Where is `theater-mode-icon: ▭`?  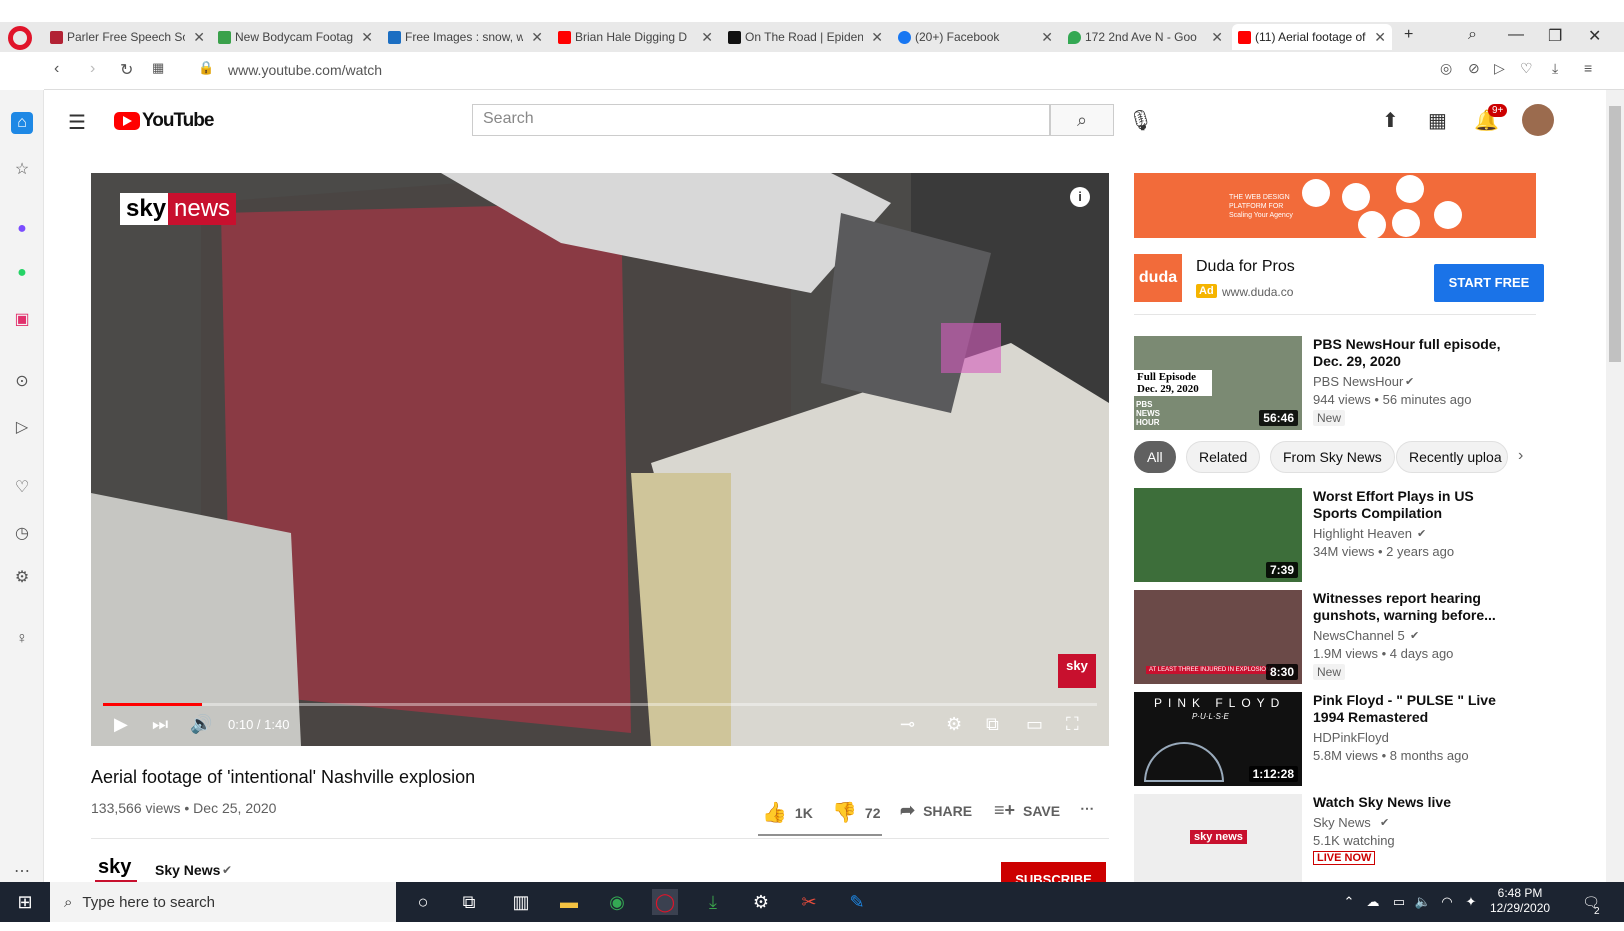 theater-mode-icon: ▭ is located at coordinates (1034, 724).